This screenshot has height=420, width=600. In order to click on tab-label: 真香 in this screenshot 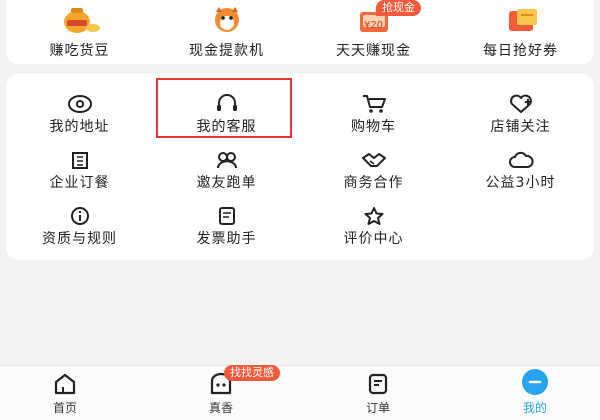, I will do `click(220, 408)`.